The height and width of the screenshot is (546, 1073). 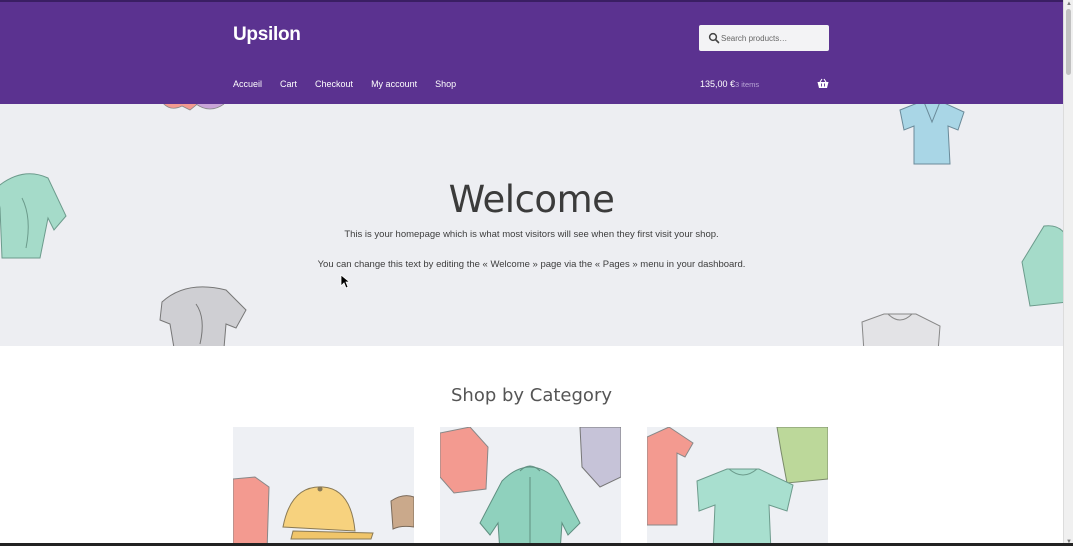 I want to click on nav-item-shop: Shop, so click(x=445, y=84).